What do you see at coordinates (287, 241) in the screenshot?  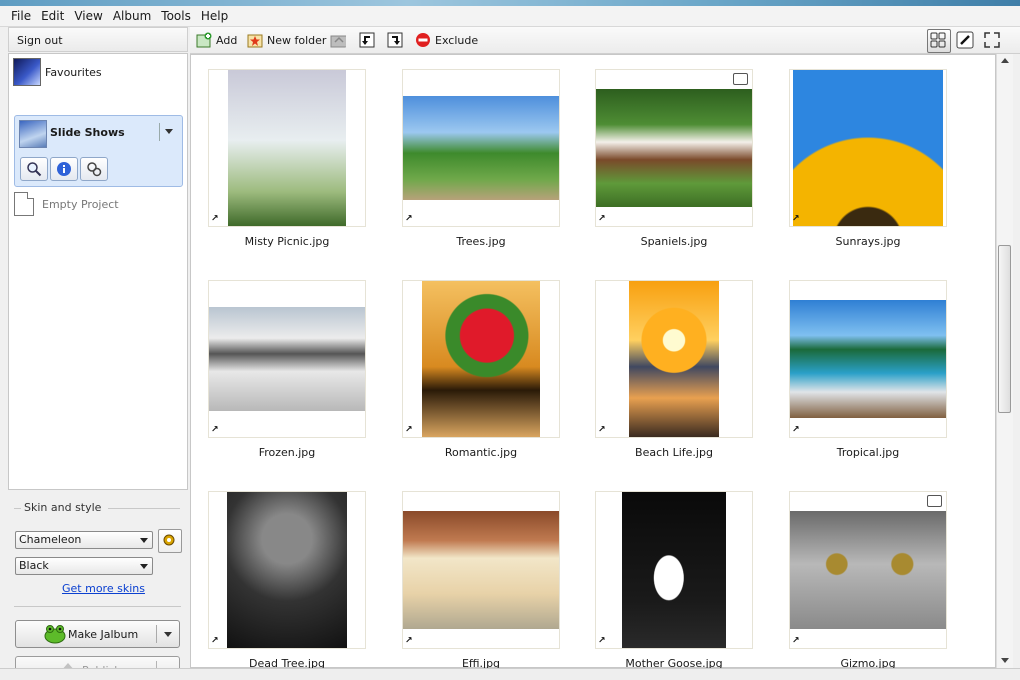 I see `thumbnail-caption: Misty Picnic.jpg` at bounding box center [287, 241].